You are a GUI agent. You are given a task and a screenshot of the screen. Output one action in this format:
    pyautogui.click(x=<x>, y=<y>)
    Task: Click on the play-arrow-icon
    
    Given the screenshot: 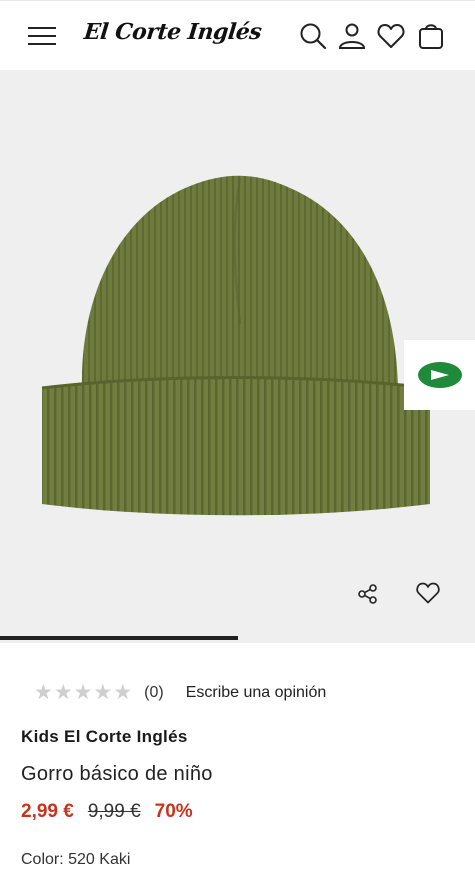 What is the action you would take?
    pyautogui.click(x=439, y=375)
    